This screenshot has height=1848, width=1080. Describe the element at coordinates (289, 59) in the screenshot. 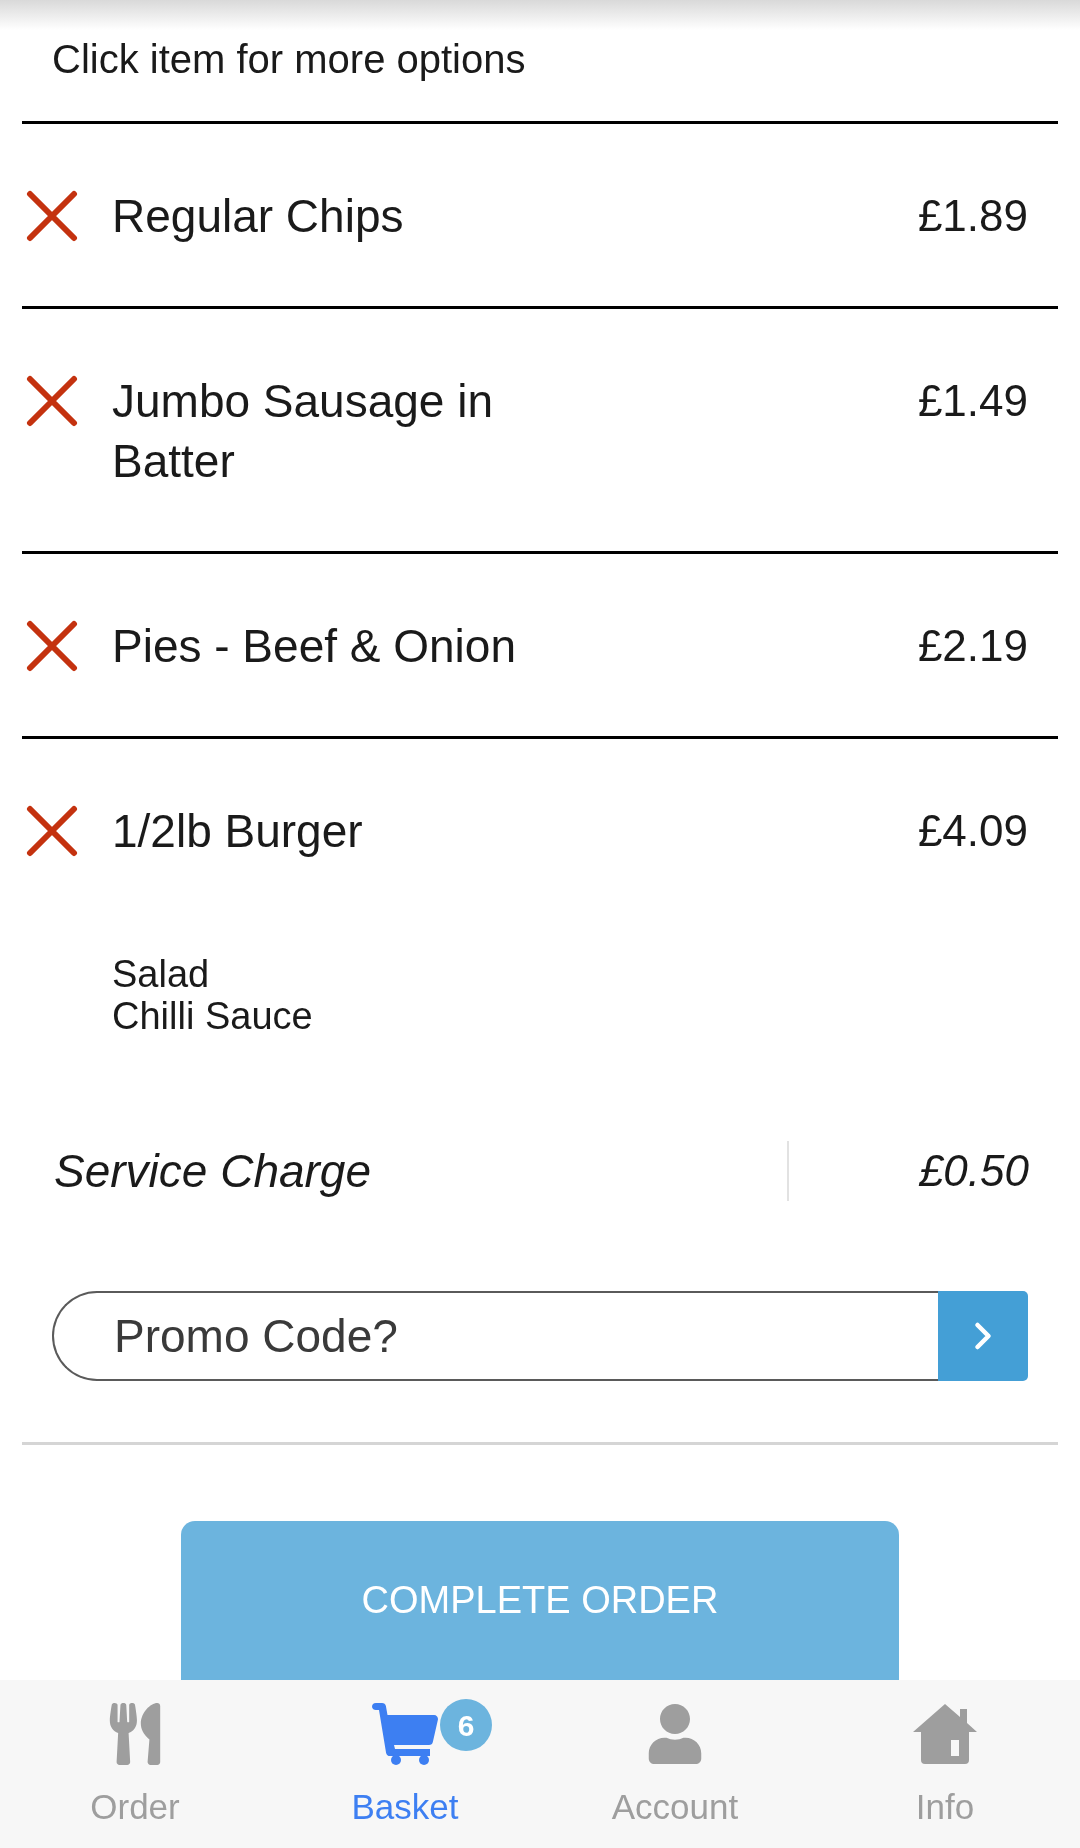

I see `instruction-text: Click item for more options` at that location.